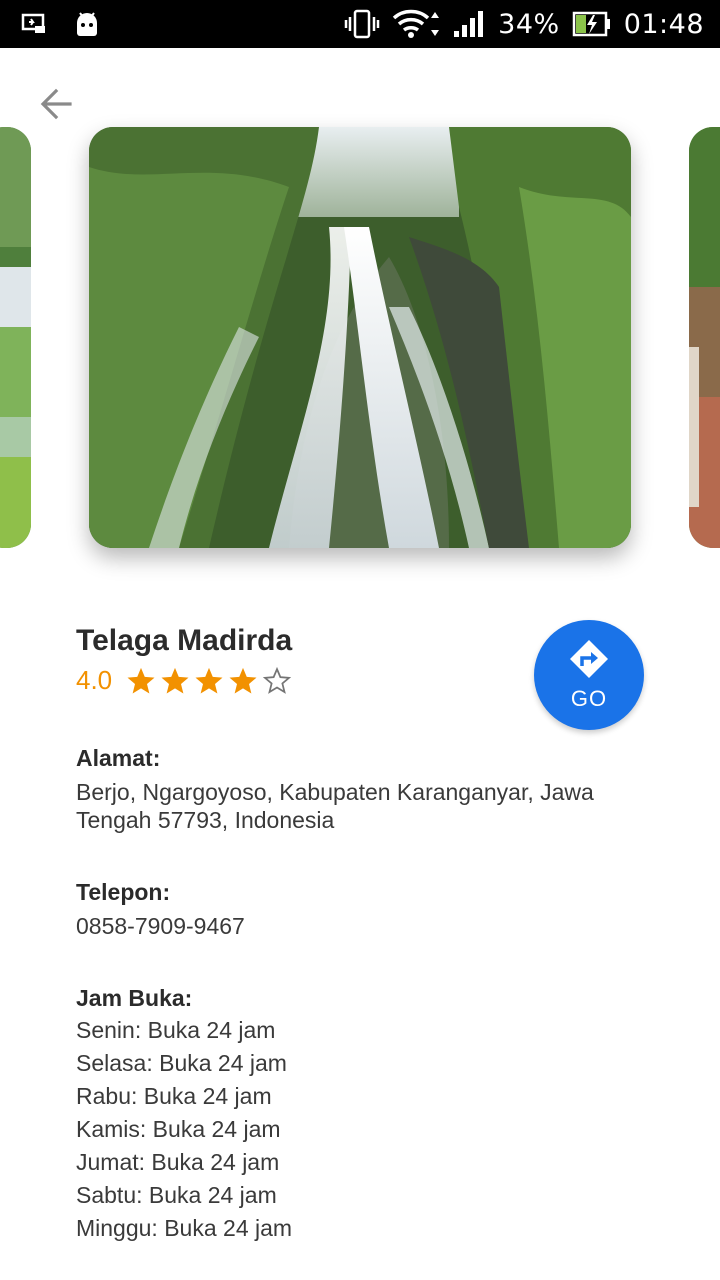  Describe the element at coordinates (134, 998) in the screenshot. I see `hours-label: Jam Buka:` at that location.